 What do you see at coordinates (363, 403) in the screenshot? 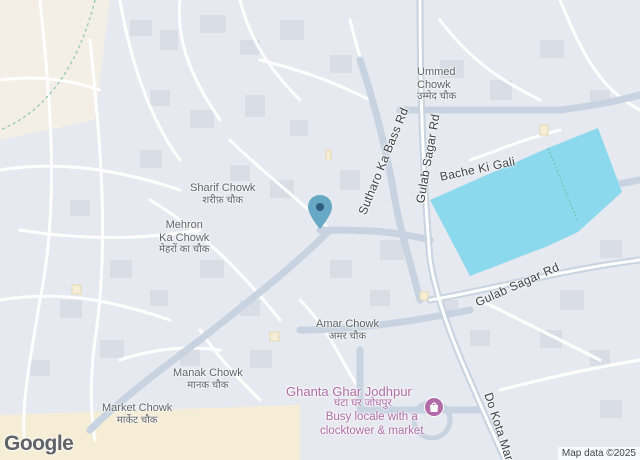
I see `poi-ghanta-ghar-title-hindi: घंटा घर जोधपुर` at bounding box center [363, 403].